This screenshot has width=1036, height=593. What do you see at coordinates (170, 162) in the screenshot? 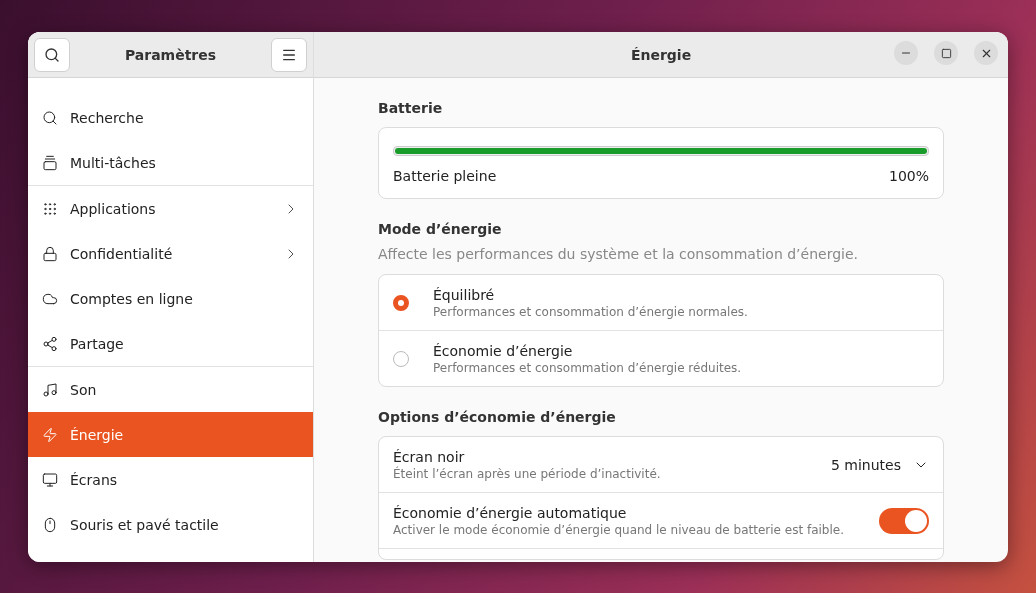
I see `sidebar-item: Multi-tâches` at bounding box center [170, 162].